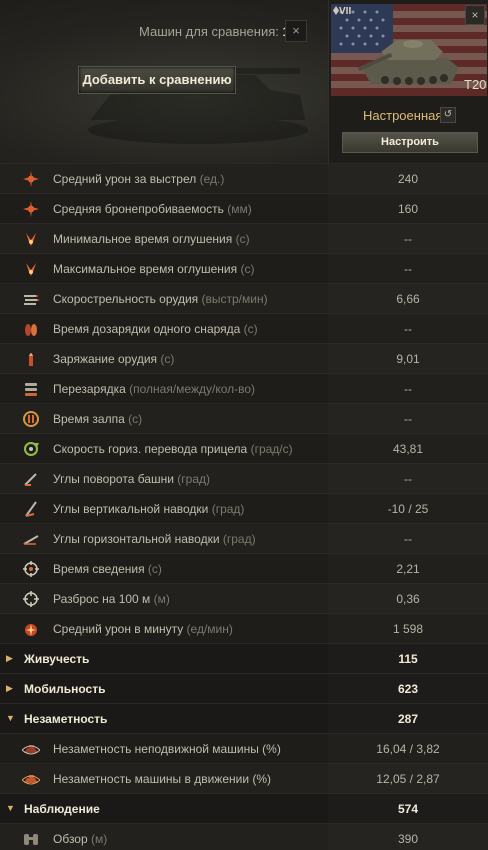  Describe the element at coordinates (31, 750) in the screenshot. I see `camo-stationary-icon` at that location.